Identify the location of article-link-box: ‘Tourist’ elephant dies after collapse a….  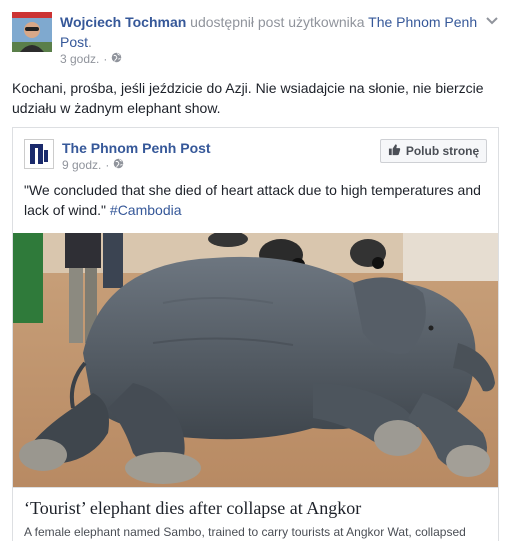
(255, 514).